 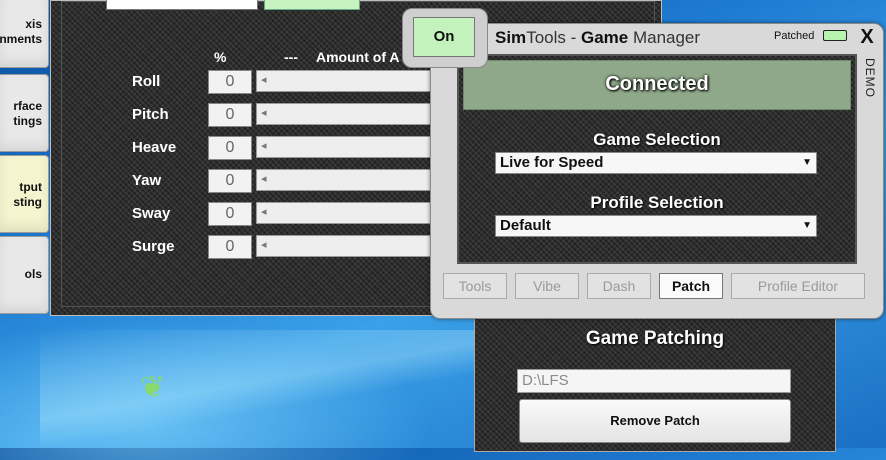 What do you see at coordinates (150, 114) in the screenshot?
I see `axis-label: Pitch` at bounding box center [150, 114].